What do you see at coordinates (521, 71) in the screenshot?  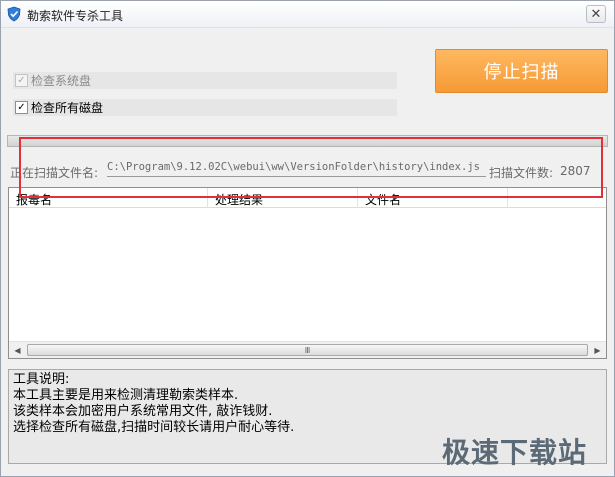 I see `stop-scan-button: 停止扫描` at bounding box center [521, 71].